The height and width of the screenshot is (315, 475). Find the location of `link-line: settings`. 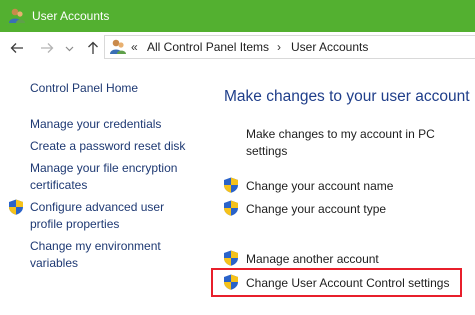

link-line: settings is located at coordinates (267, 151).